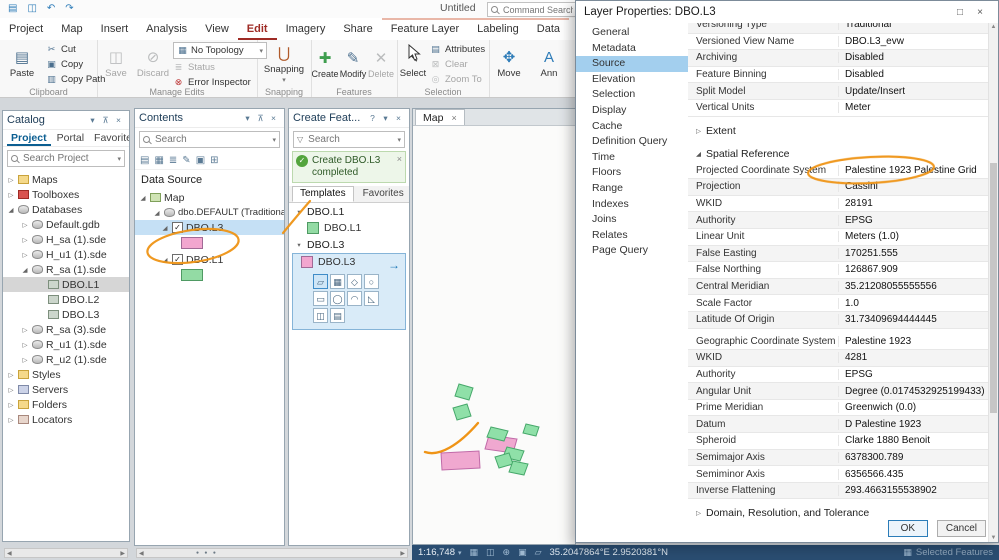 This screenshot has height=560, width=999. Describe the element at coordinates (144, 160) in the screenshot. I see `contents-toolbar-icon: ▤` at that location.